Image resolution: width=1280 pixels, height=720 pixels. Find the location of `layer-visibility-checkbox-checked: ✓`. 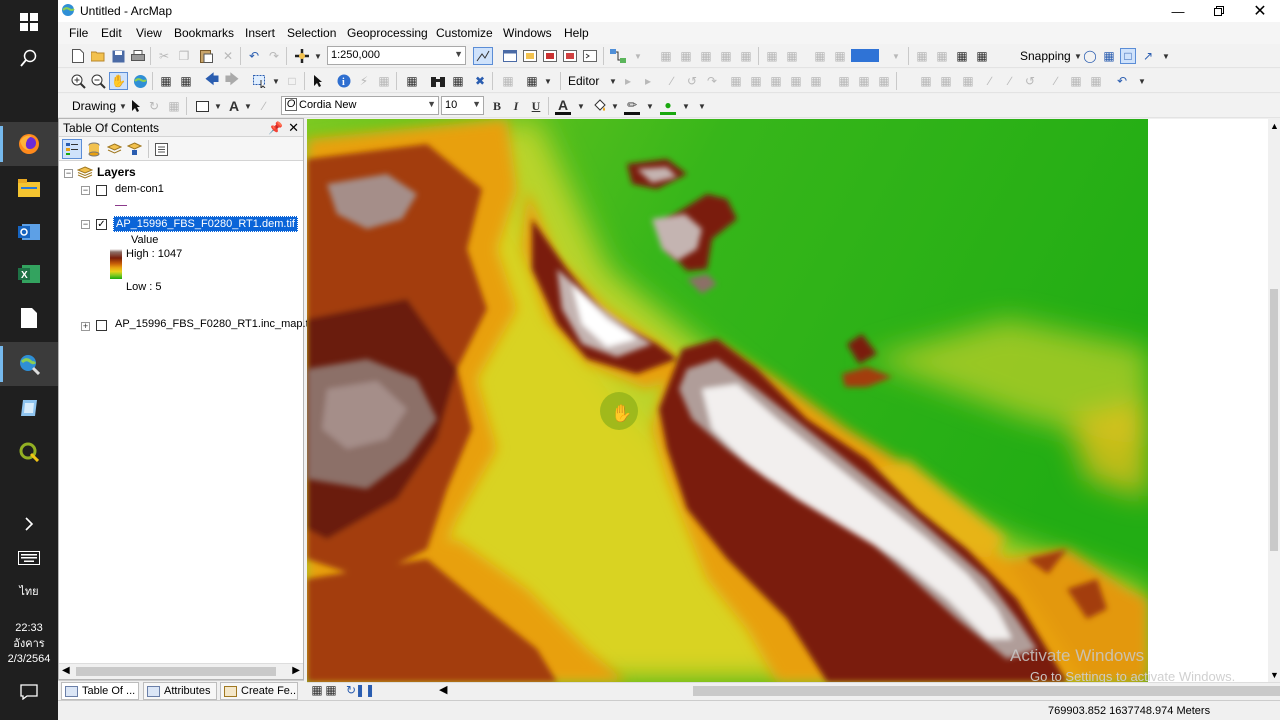

layer-visibility-checkbox-checked: ✓ is located at coordinates (101, 224).